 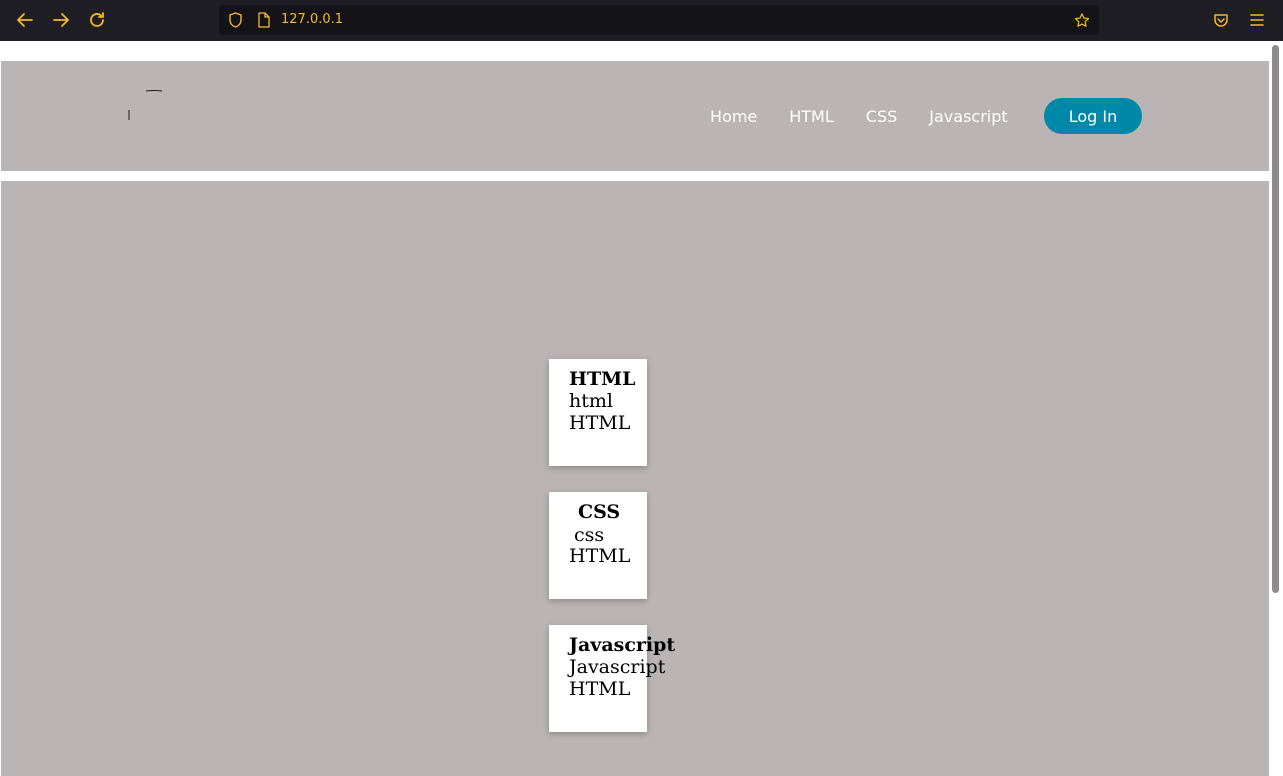 I want to click on forward-arrow-icon, so click(x=61, y=20).